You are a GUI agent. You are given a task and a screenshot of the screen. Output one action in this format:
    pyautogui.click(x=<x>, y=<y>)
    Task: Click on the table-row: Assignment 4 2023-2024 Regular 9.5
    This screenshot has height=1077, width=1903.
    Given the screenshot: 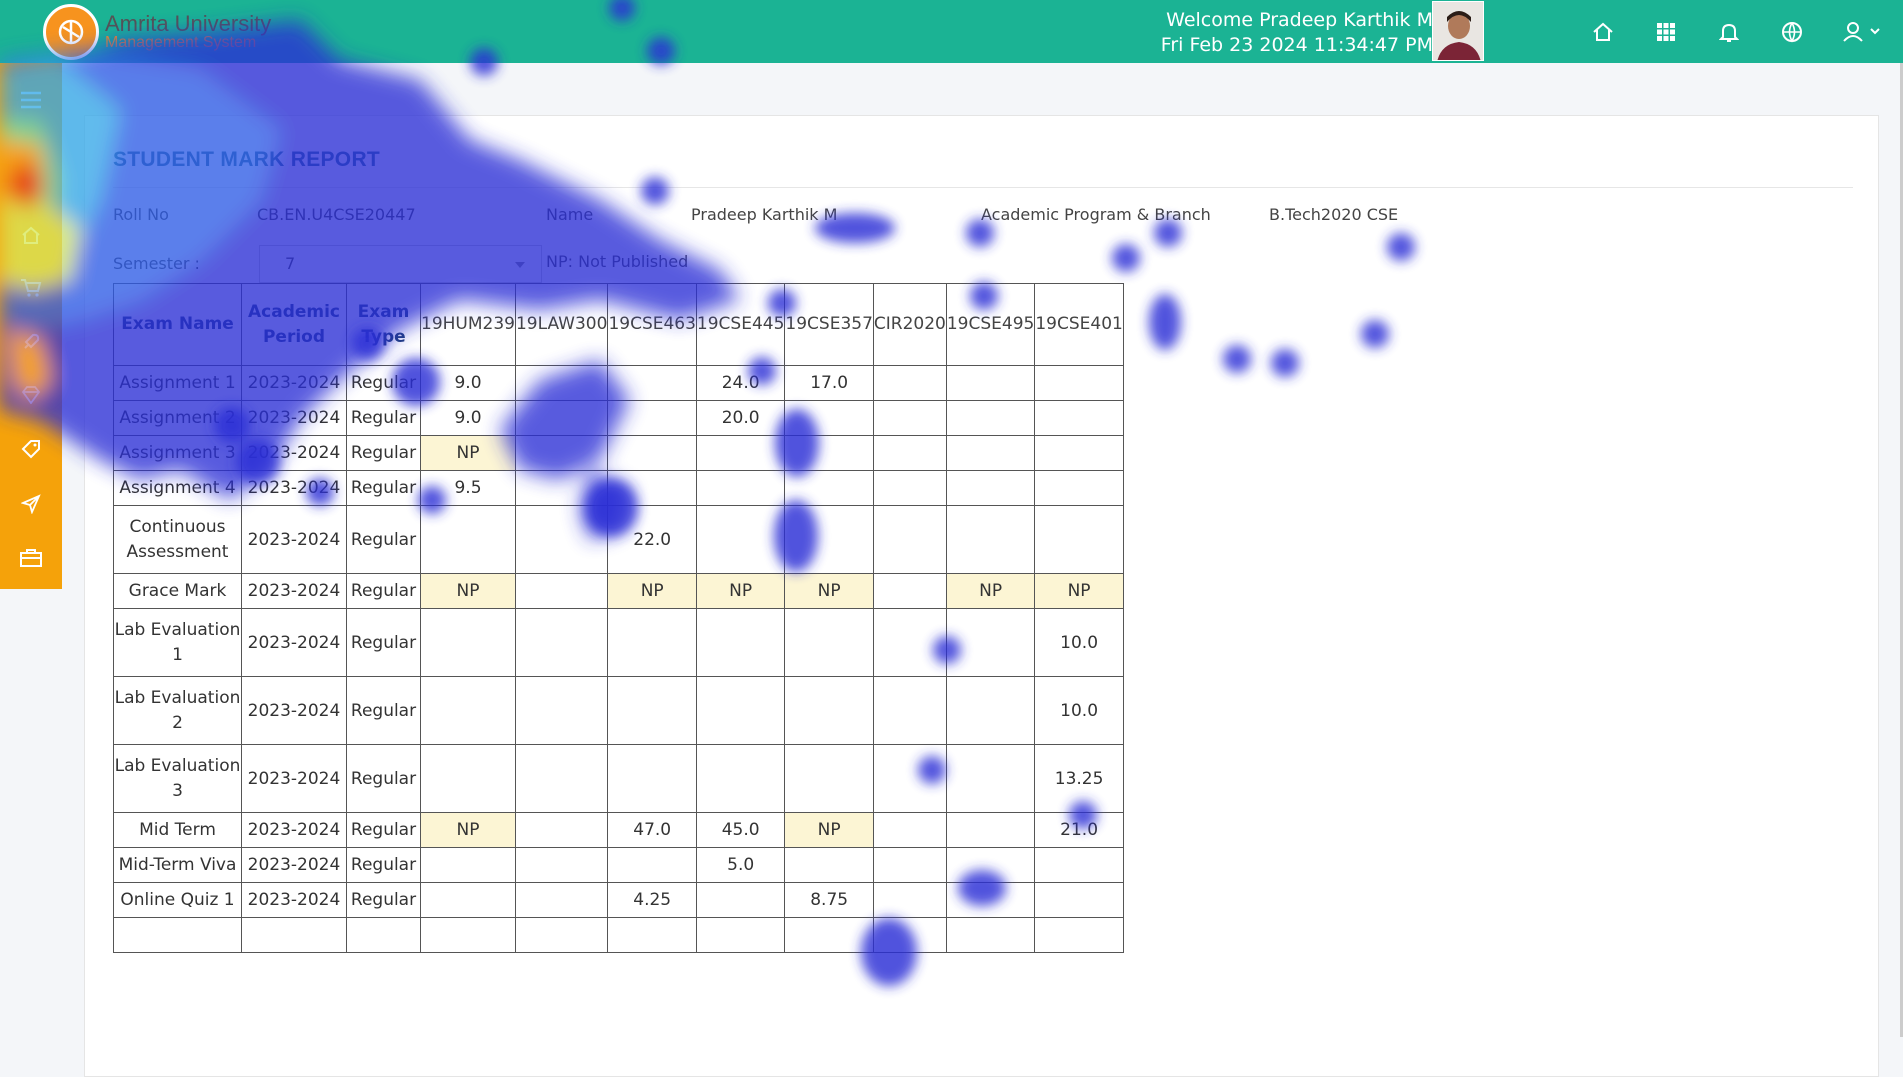 What is the action you would take?
    pyautogui.click(x=618, y=488)
    